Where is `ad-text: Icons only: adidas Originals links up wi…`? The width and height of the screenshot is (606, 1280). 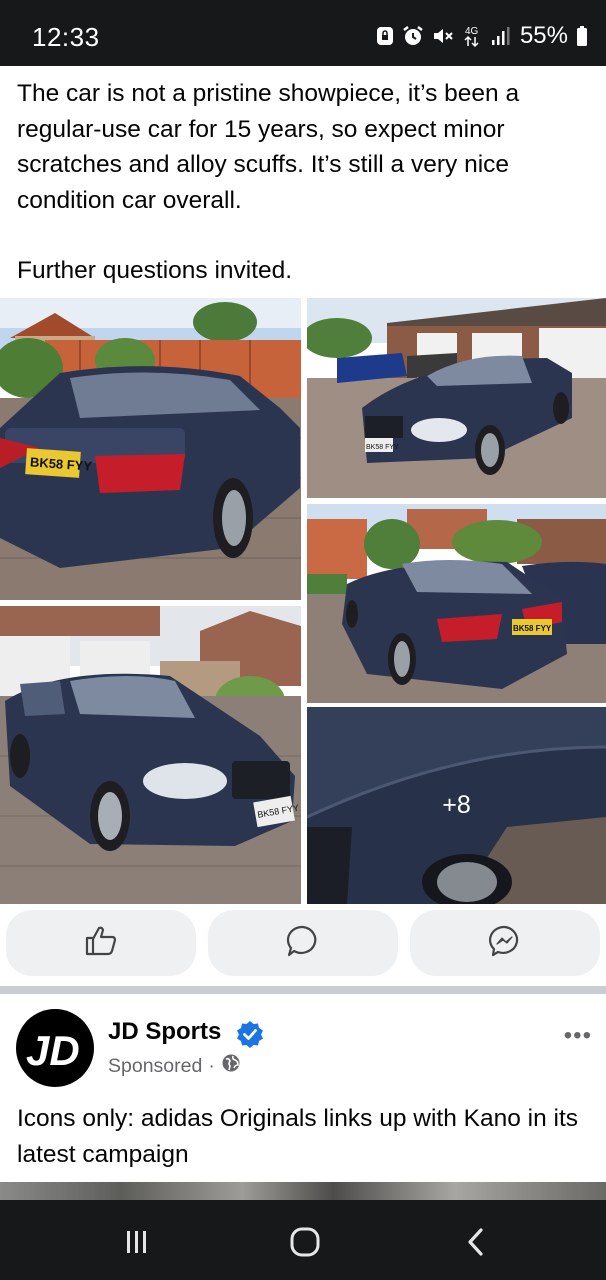
ad-text: Icons only: adidas Originals links up wi… is located at coordinates (298, 1136).